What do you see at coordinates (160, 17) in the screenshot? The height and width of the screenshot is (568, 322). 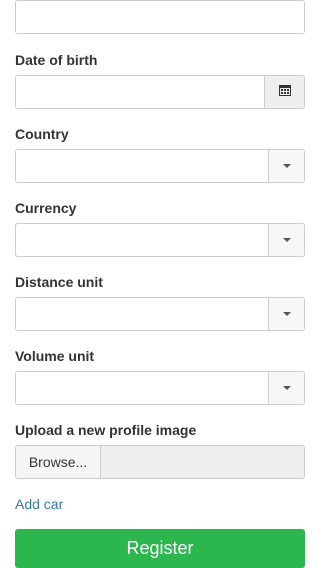 I see `top-text-input` at bounding box center [160, 17].